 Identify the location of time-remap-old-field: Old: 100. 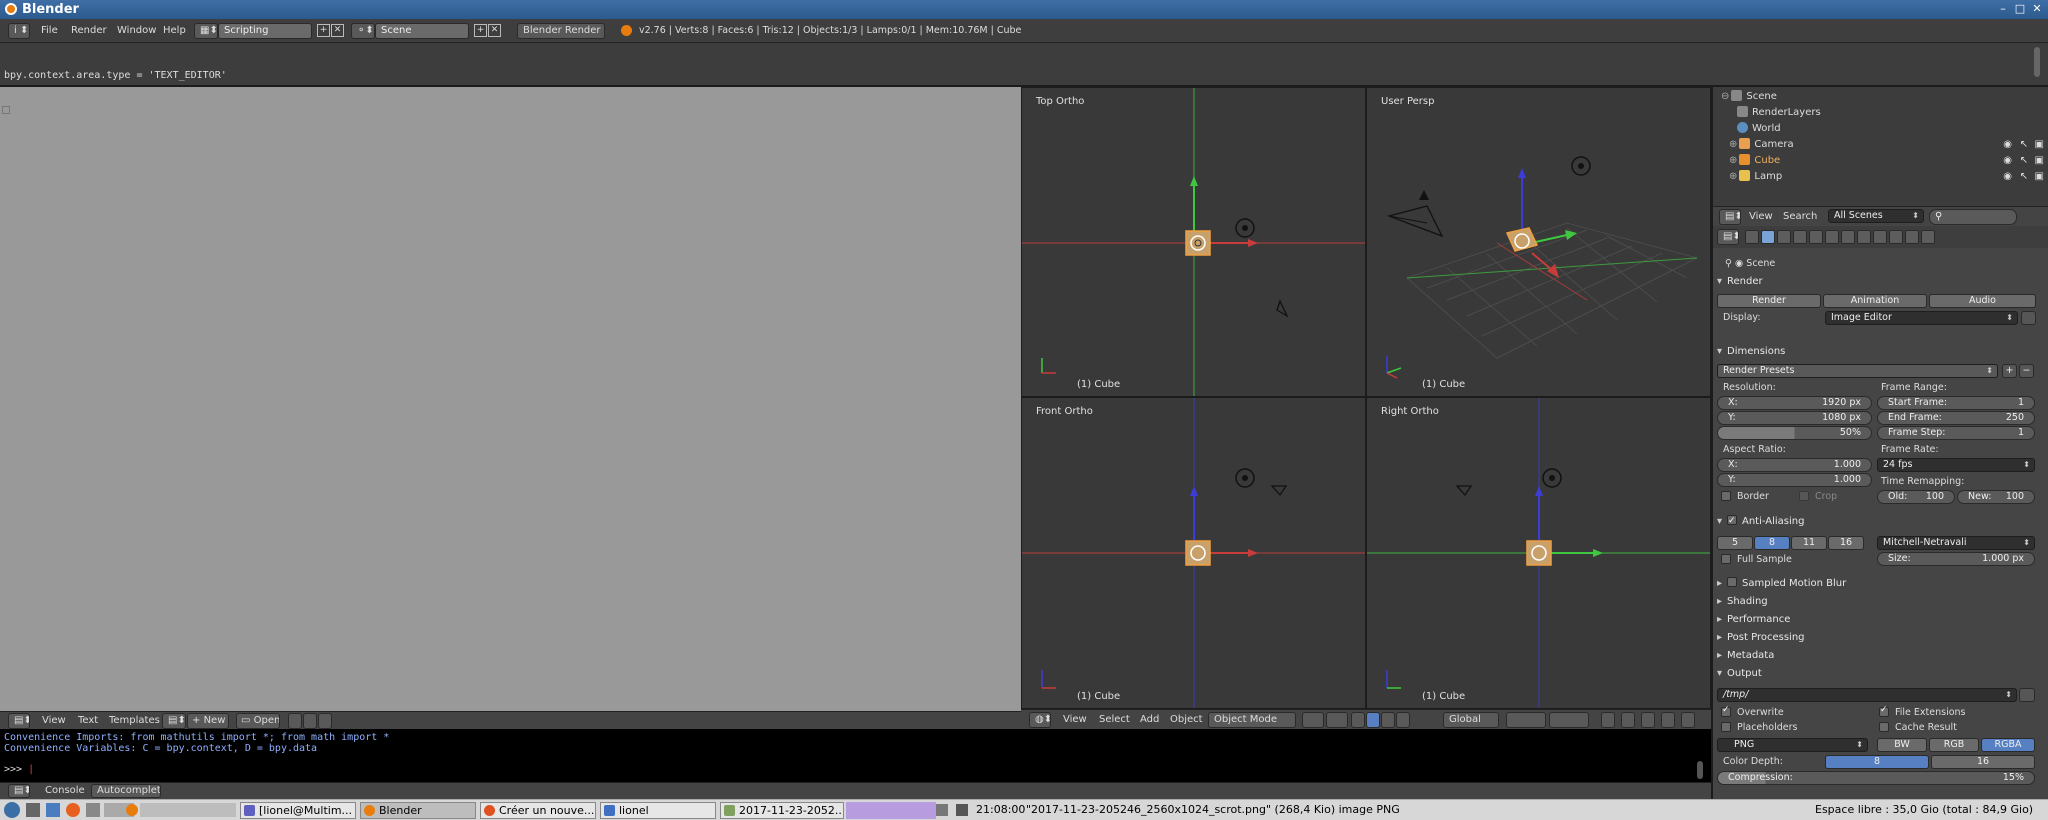
(1916, 497).